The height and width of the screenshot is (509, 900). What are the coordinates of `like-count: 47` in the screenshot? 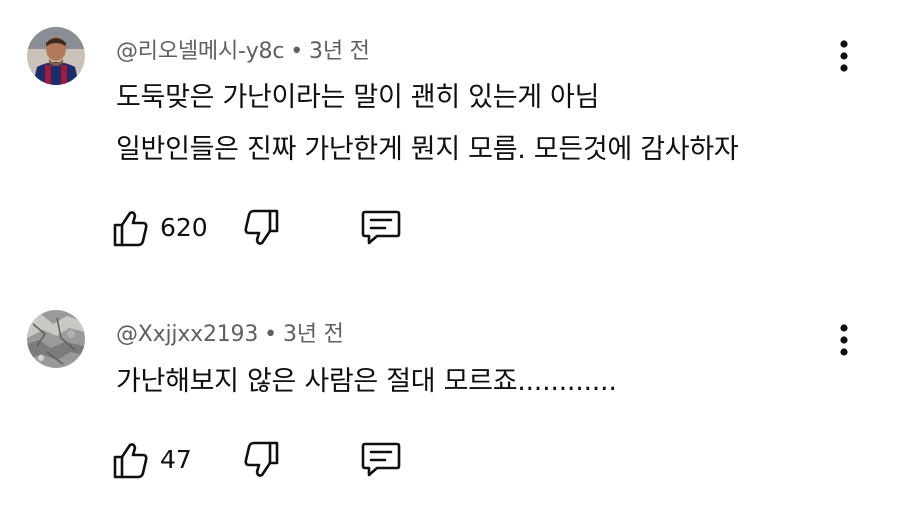 It's located at (176, 459).